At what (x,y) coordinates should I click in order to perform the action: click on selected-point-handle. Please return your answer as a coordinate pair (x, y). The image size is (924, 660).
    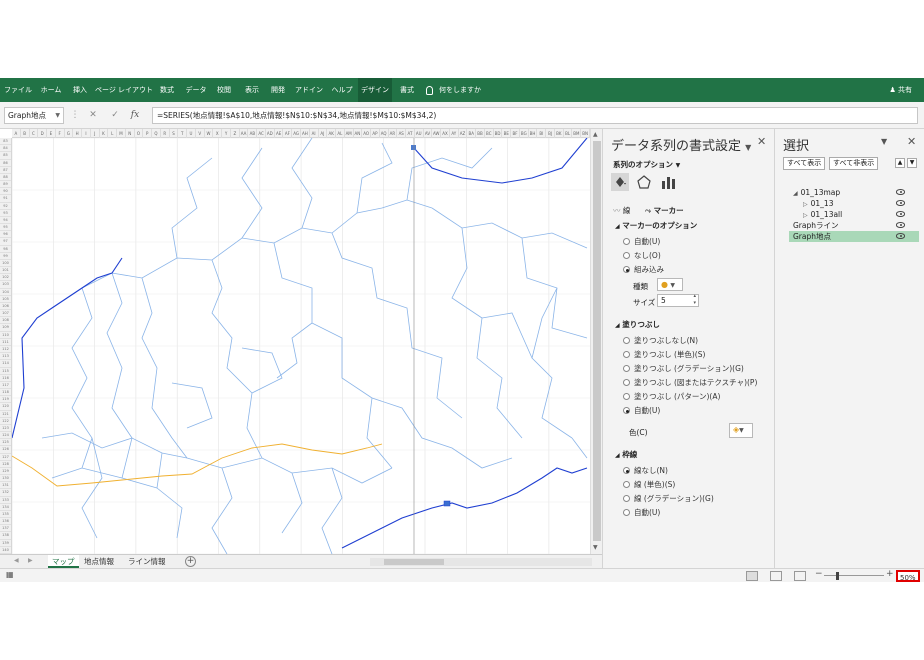
    Looking at the image, I should click on (413, 147).